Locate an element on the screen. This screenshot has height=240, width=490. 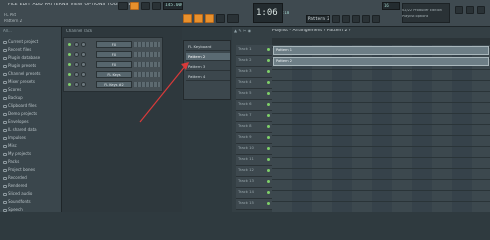
annotation-arrow is located at coordinates (164, 92).